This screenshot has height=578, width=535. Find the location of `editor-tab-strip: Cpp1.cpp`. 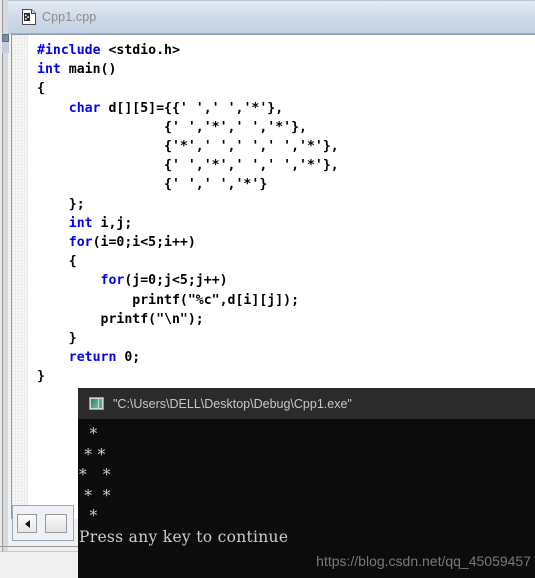

editor-tab-strip: Cpp1.cpp is located at coordinates (271, 17).